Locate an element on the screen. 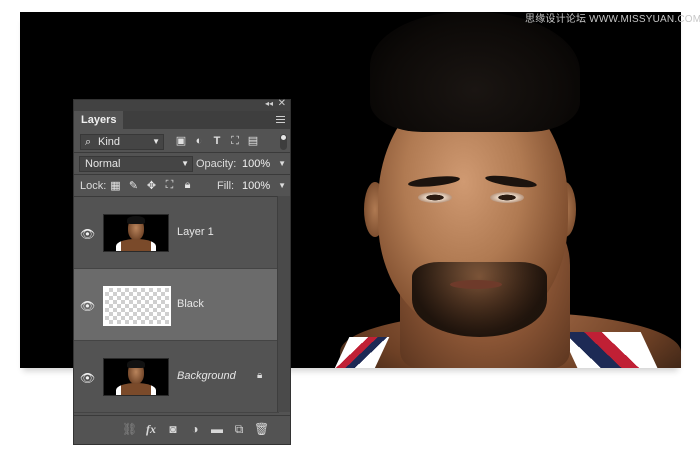 This screenshot has height=454, width=700. blend-row: Normal ▼ Opacity: 100% ▼ is located at coordinates (182, 163).